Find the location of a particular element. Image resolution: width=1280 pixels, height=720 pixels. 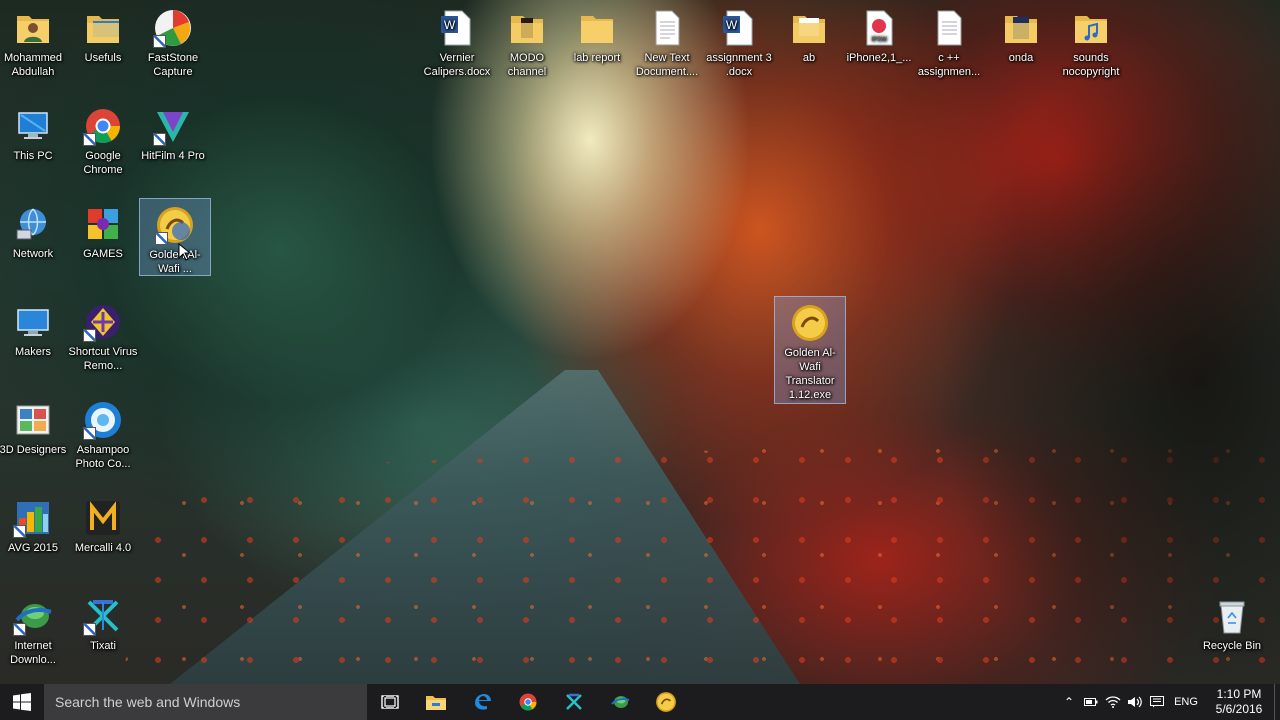

ipsw-file-icon: IPSW is located at coordinates (879, 28).